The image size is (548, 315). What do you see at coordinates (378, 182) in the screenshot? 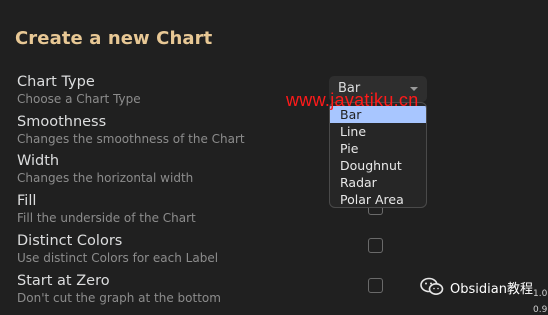
I see `dropdown-option-radar: Radar` at bounding box center [378, 182].